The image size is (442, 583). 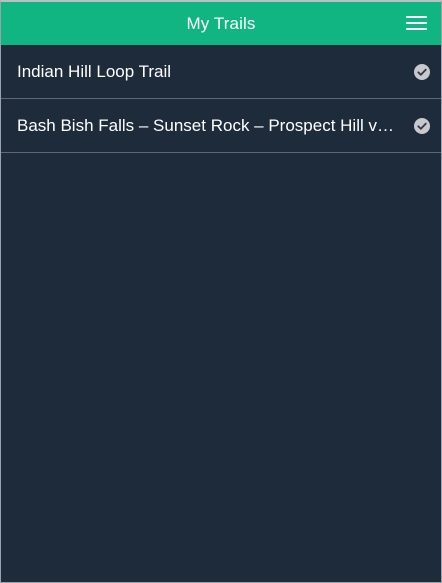 What do you see at coordinates (94, 71) in the screenshot?
I see `trail-name: Indian Hill Loop Trail` at bounding box center [94, 71].